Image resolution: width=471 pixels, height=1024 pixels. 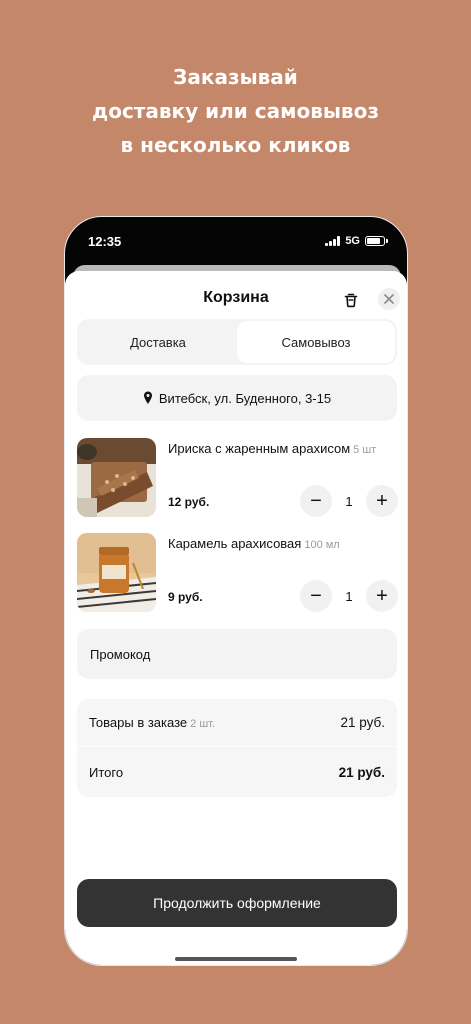 What do you see at coordinates (316, 342) in the screenshot?
I see `tab-pickup: Самовывоз` at bounding box center [316, 342].